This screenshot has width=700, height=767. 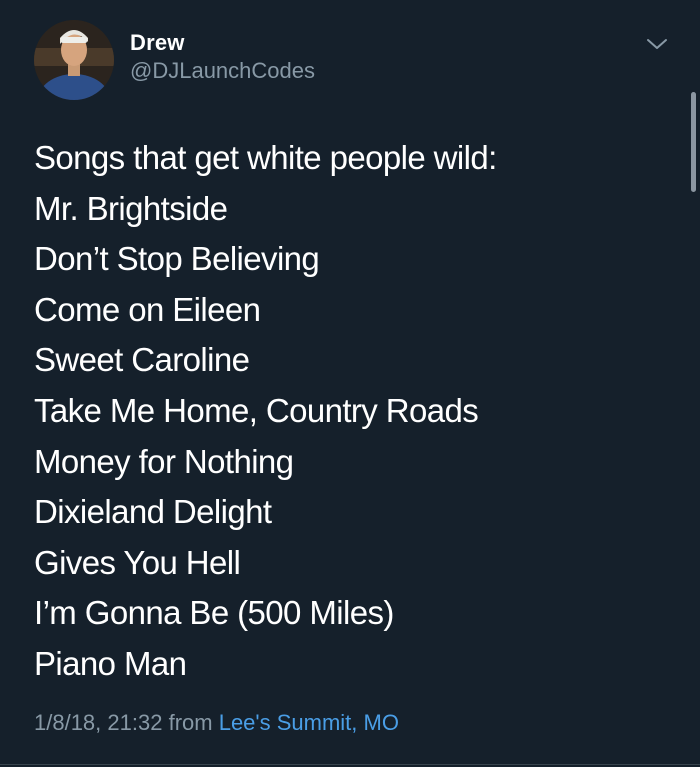 I want to click on tweet-line: Piano Man, so click(x=110, y=663).